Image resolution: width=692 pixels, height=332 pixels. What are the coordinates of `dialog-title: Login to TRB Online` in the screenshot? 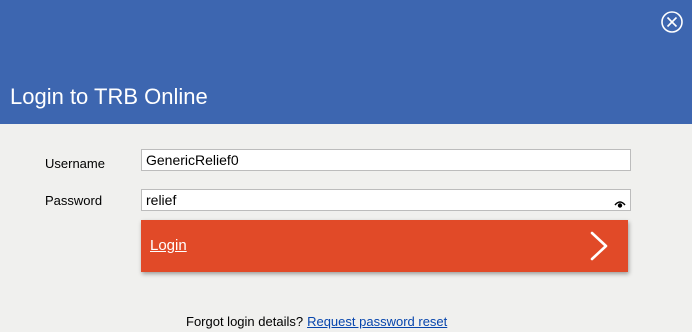 It's located at (109, 96).